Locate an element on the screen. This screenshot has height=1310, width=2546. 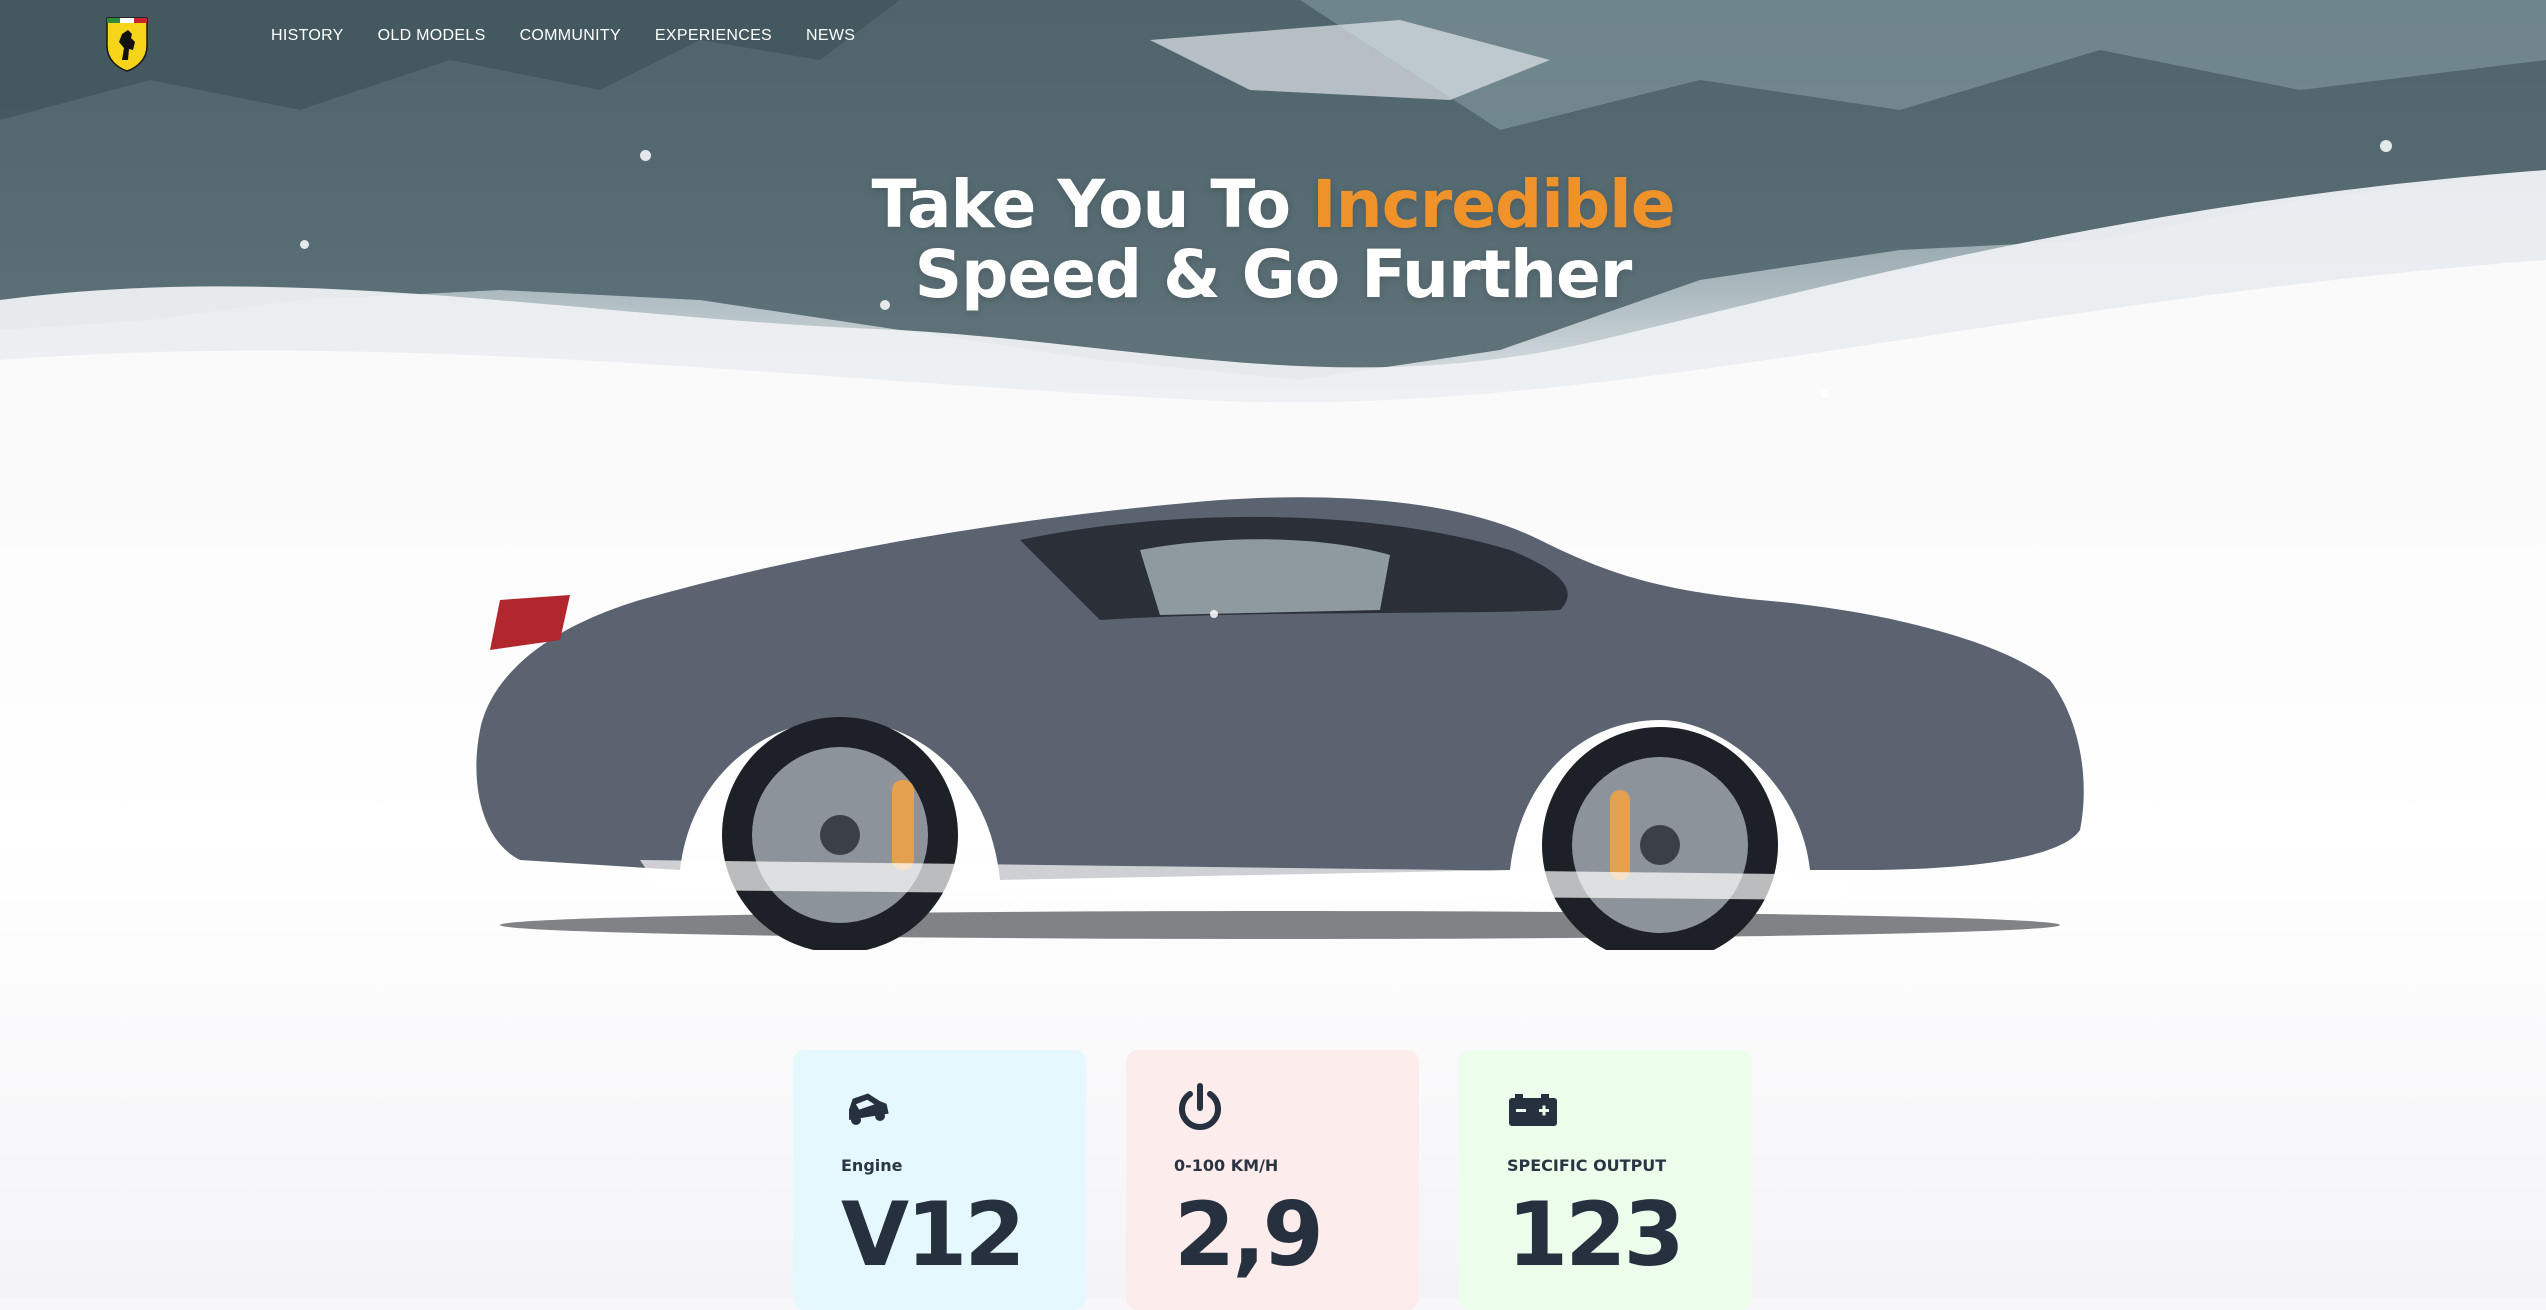
battery-icon is located at coordinates (1533, 1110).